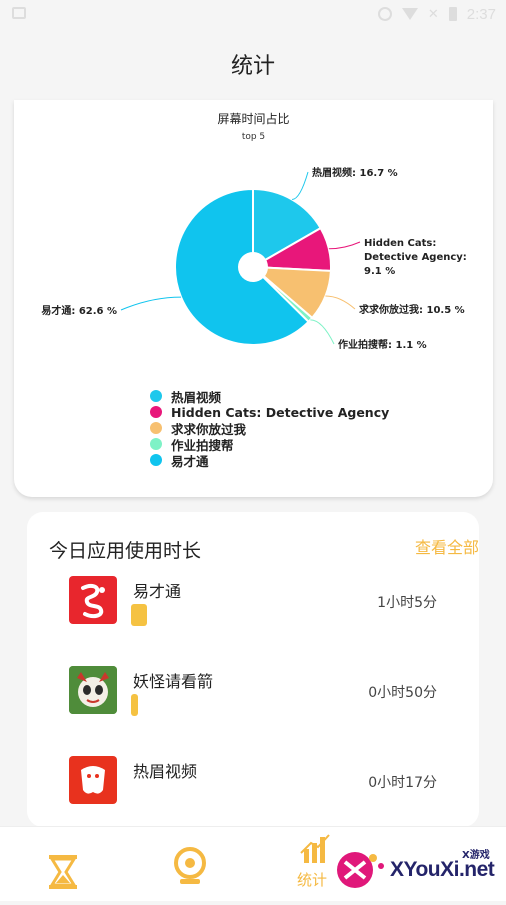 Image resolution: width=506 pixels, height=905 pixels. What do you see at coordinates (415, 257) in the screenshot?
I see `pie-data-label: Detective Agency:` at bounding box center [415, 257].